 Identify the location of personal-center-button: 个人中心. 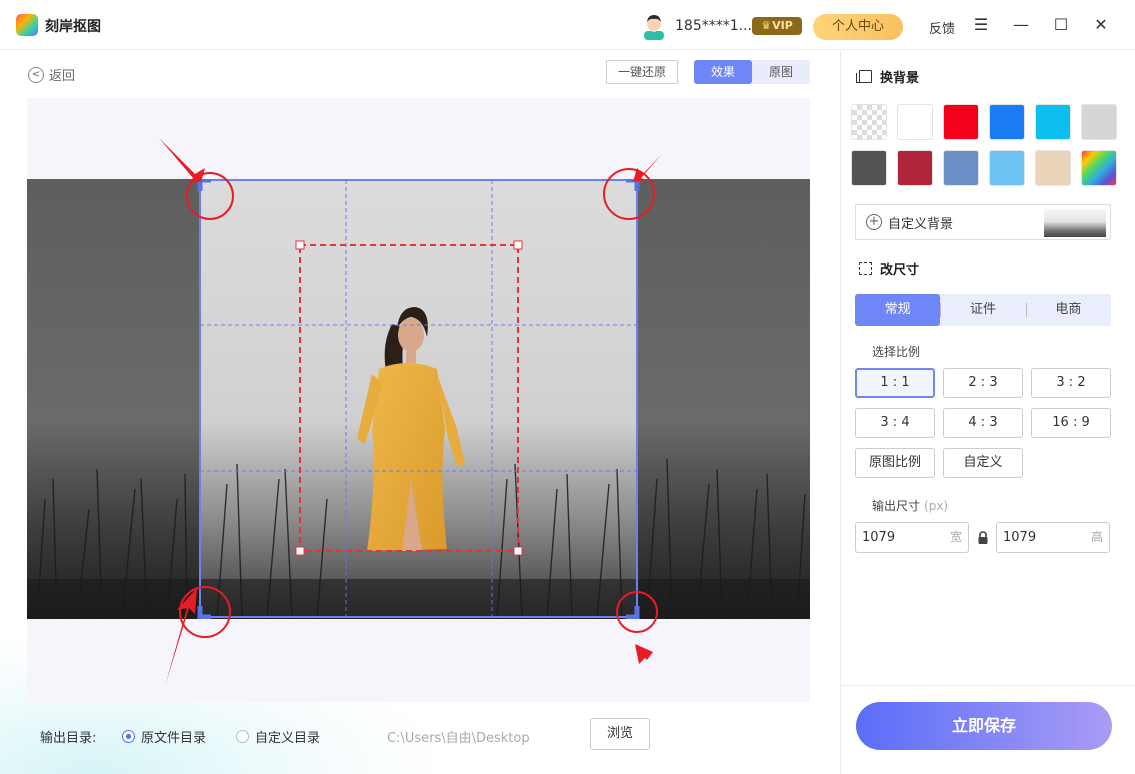
(858, 27).